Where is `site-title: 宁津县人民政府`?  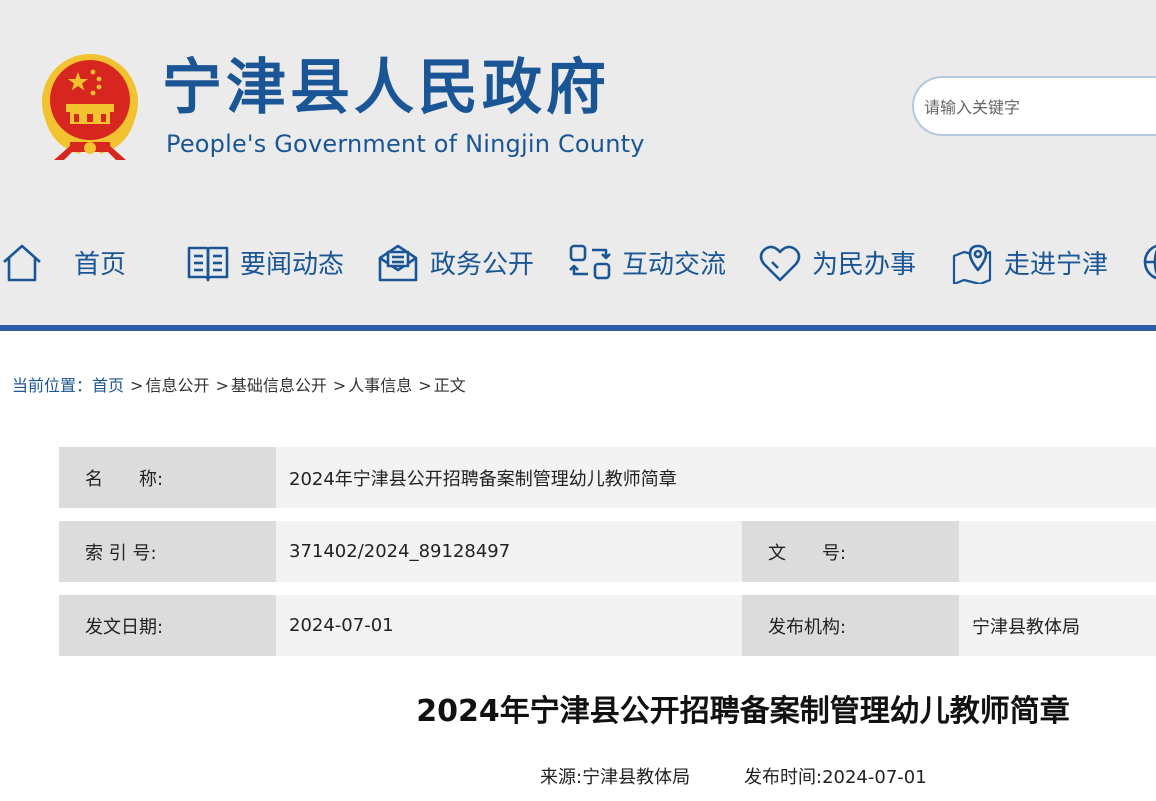
site-title: 宁津县人民政府 is located at coordinates (386, 88).